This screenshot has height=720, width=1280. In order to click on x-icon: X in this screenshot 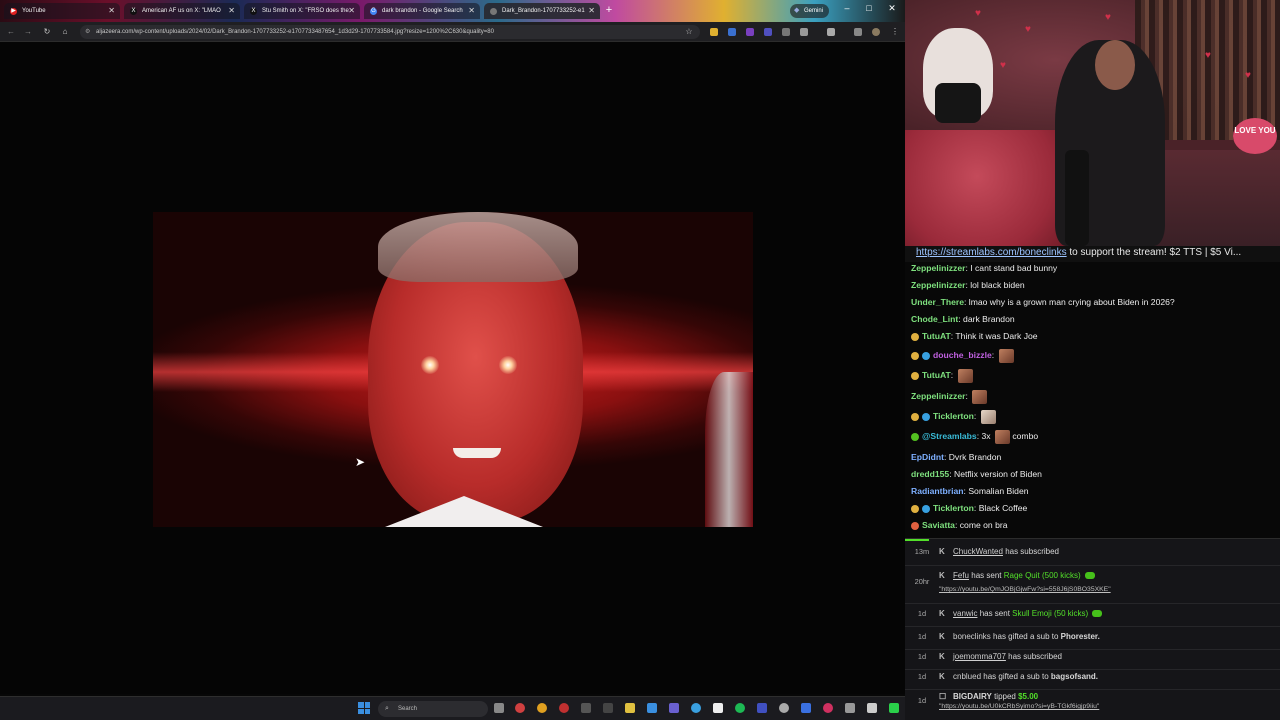, I will do `click(133, 11)`.